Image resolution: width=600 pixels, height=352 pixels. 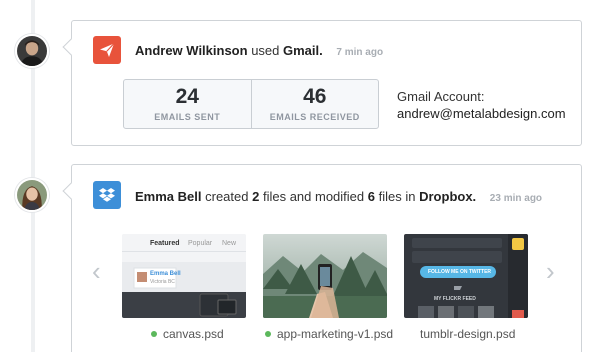 I want to click on preview-profile-location: Victoria BC, so click(x=162, y=282).